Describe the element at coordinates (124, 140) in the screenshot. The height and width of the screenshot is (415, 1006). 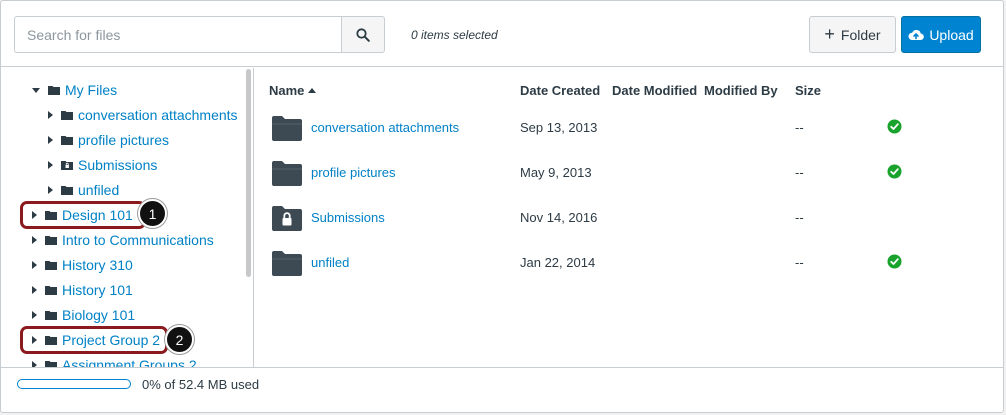
I see `tree-item-label: profile pictures` at that location.